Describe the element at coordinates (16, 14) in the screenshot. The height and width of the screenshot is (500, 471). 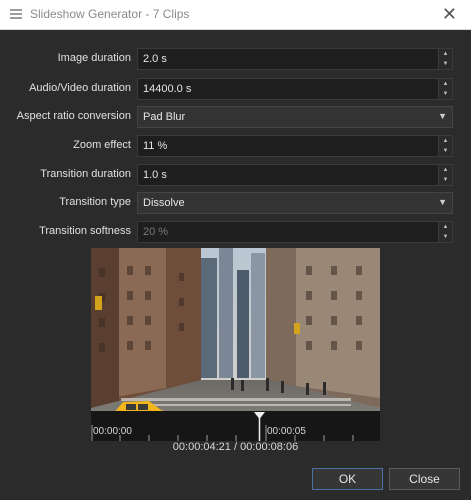
I see `app-menu-icon` at that location.